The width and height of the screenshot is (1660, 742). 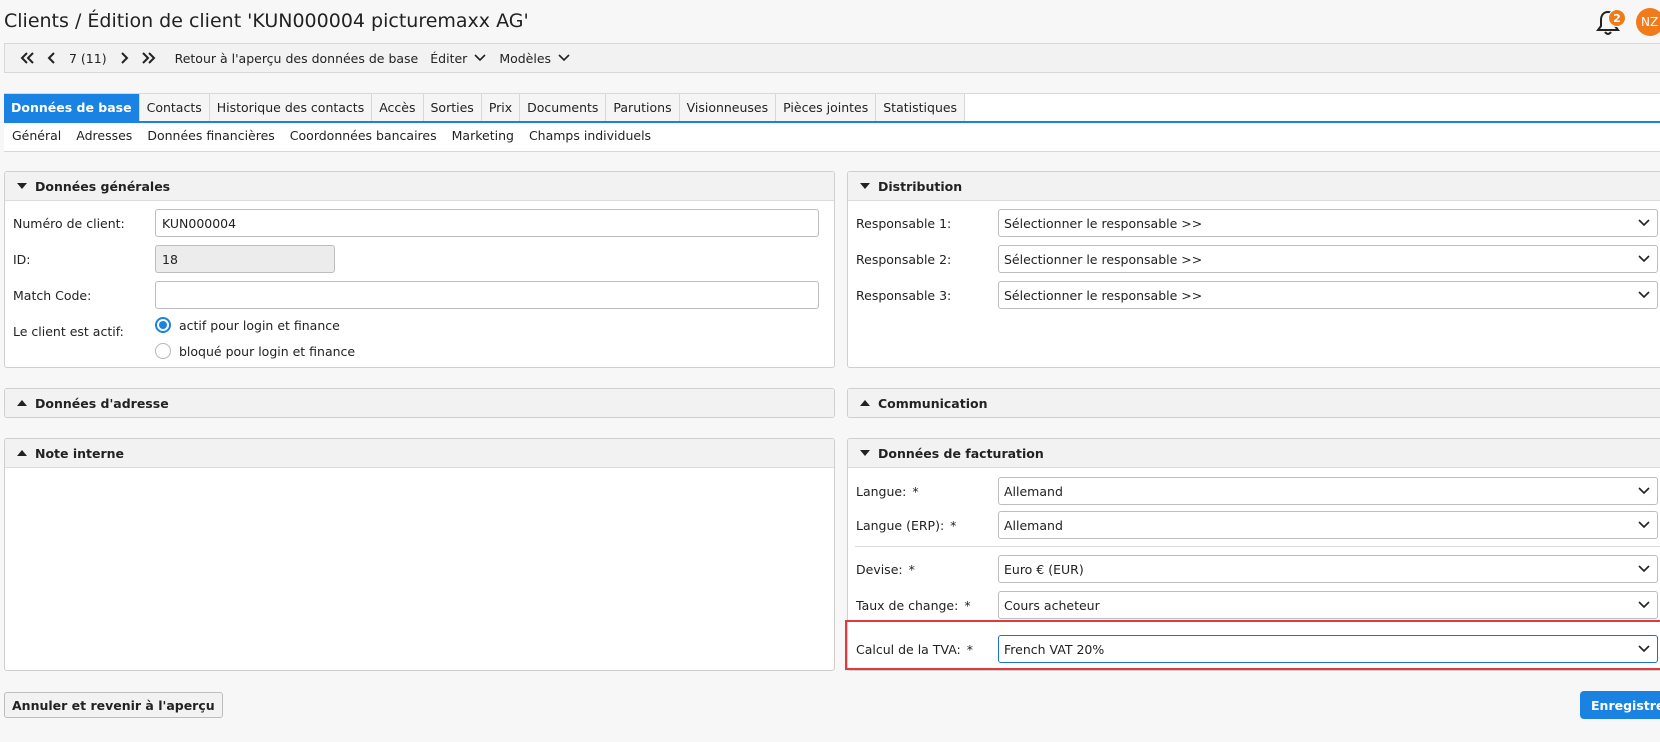 What do you see at coordinates (419, 453) in the screenshot?
I see `internal-note-header: Note interne` at bounding box center [419, 453].